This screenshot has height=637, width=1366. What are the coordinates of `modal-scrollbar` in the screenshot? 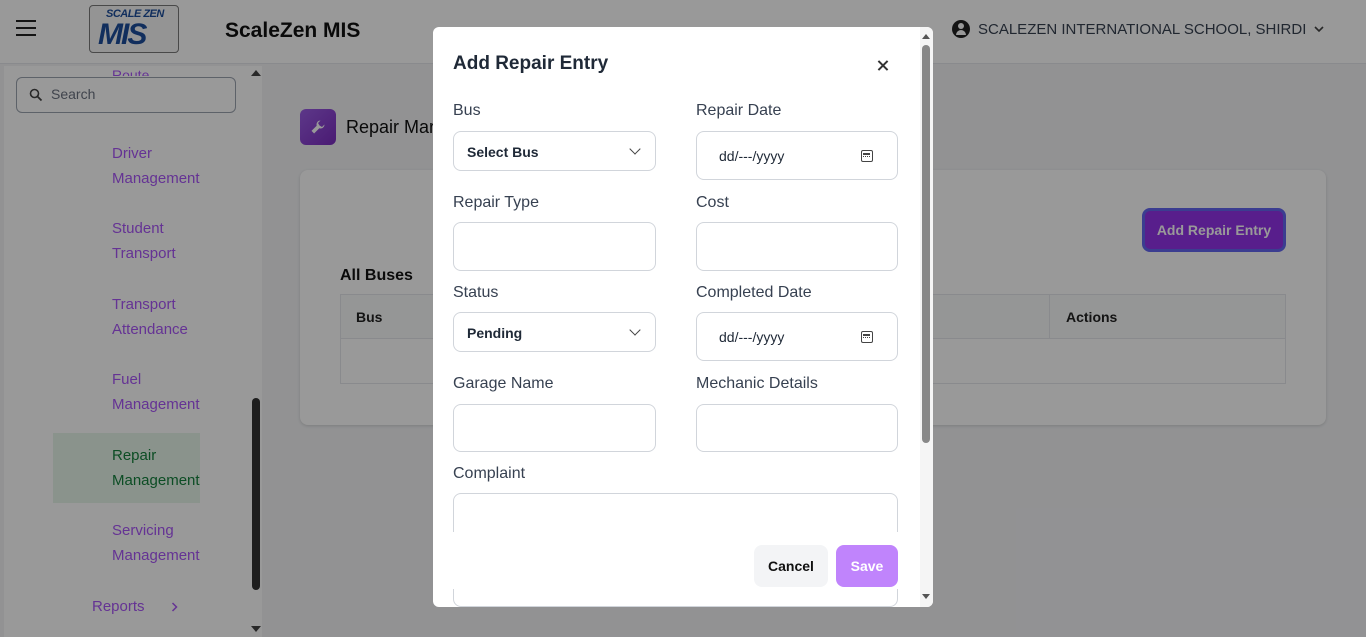 It's located at (926, 317).